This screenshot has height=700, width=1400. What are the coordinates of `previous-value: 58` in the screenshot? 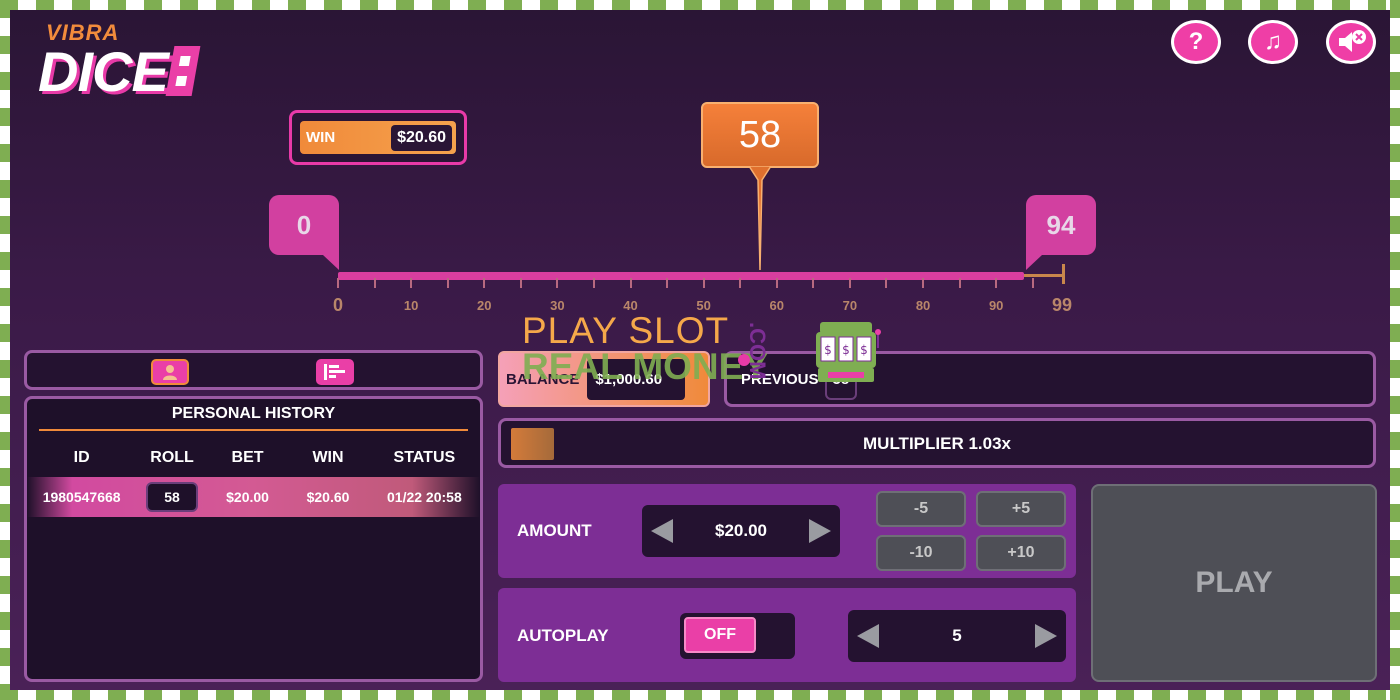 It's located at (841, 379).